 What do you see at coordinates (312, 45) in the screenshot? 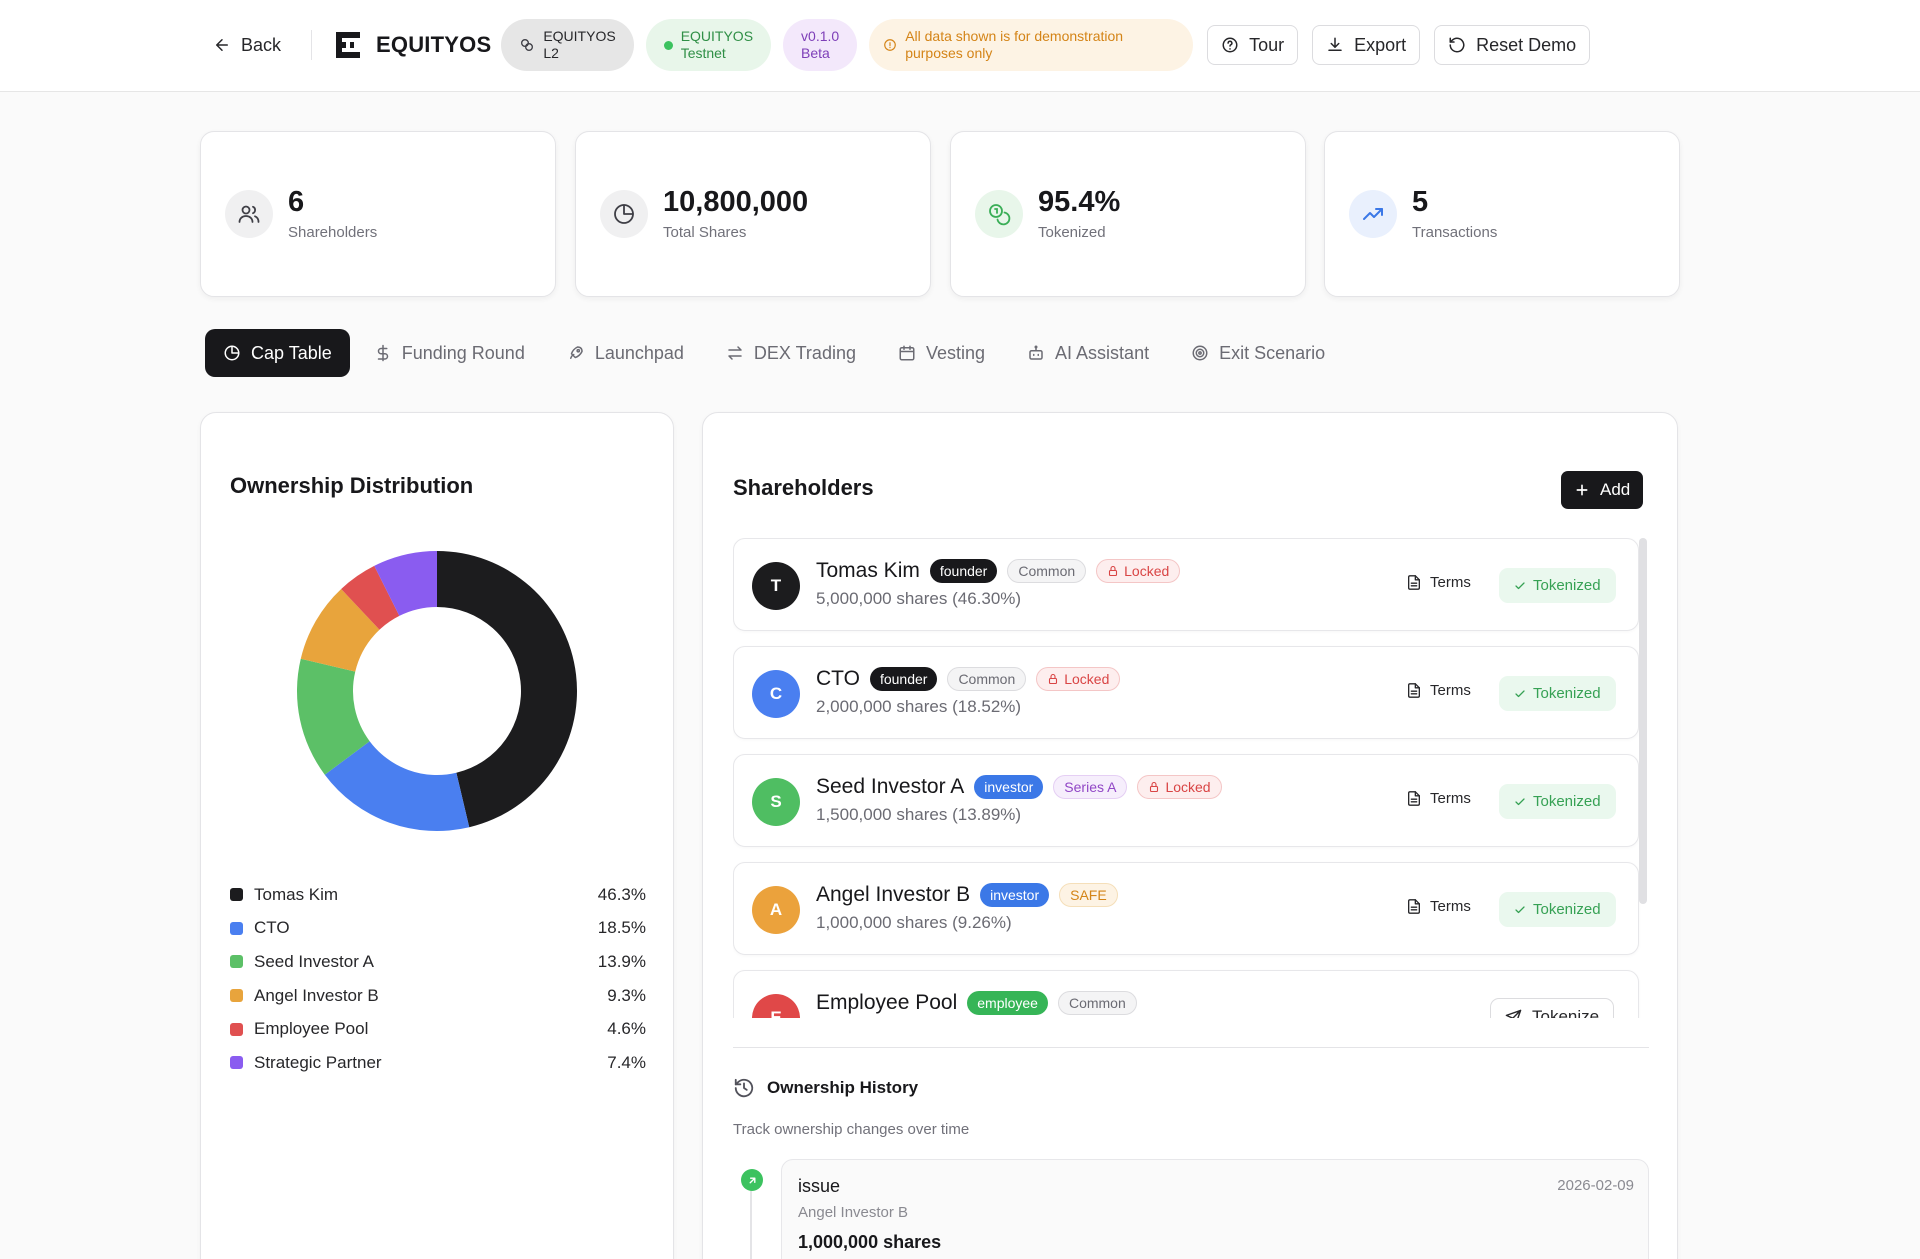
I see `header-divider` at bounding box center [312, 45].